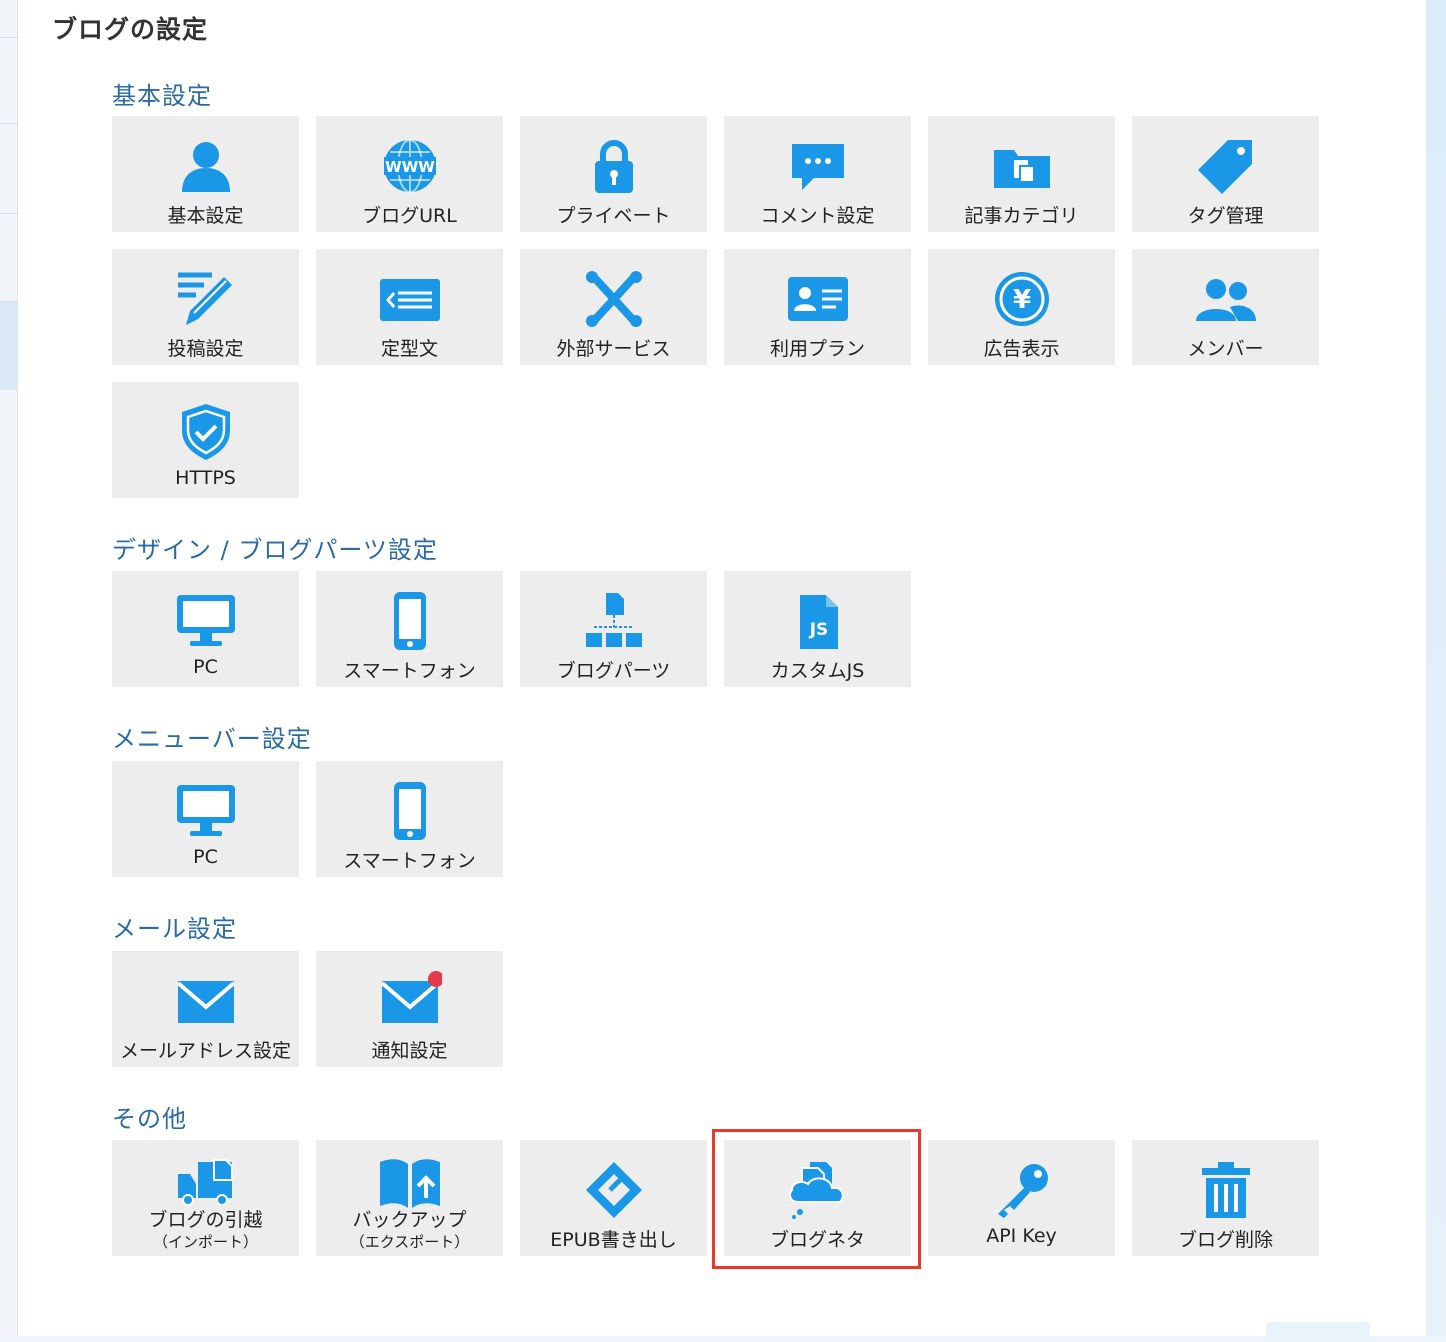  I want to click on right-scroll-rail, so click(1436, 668).